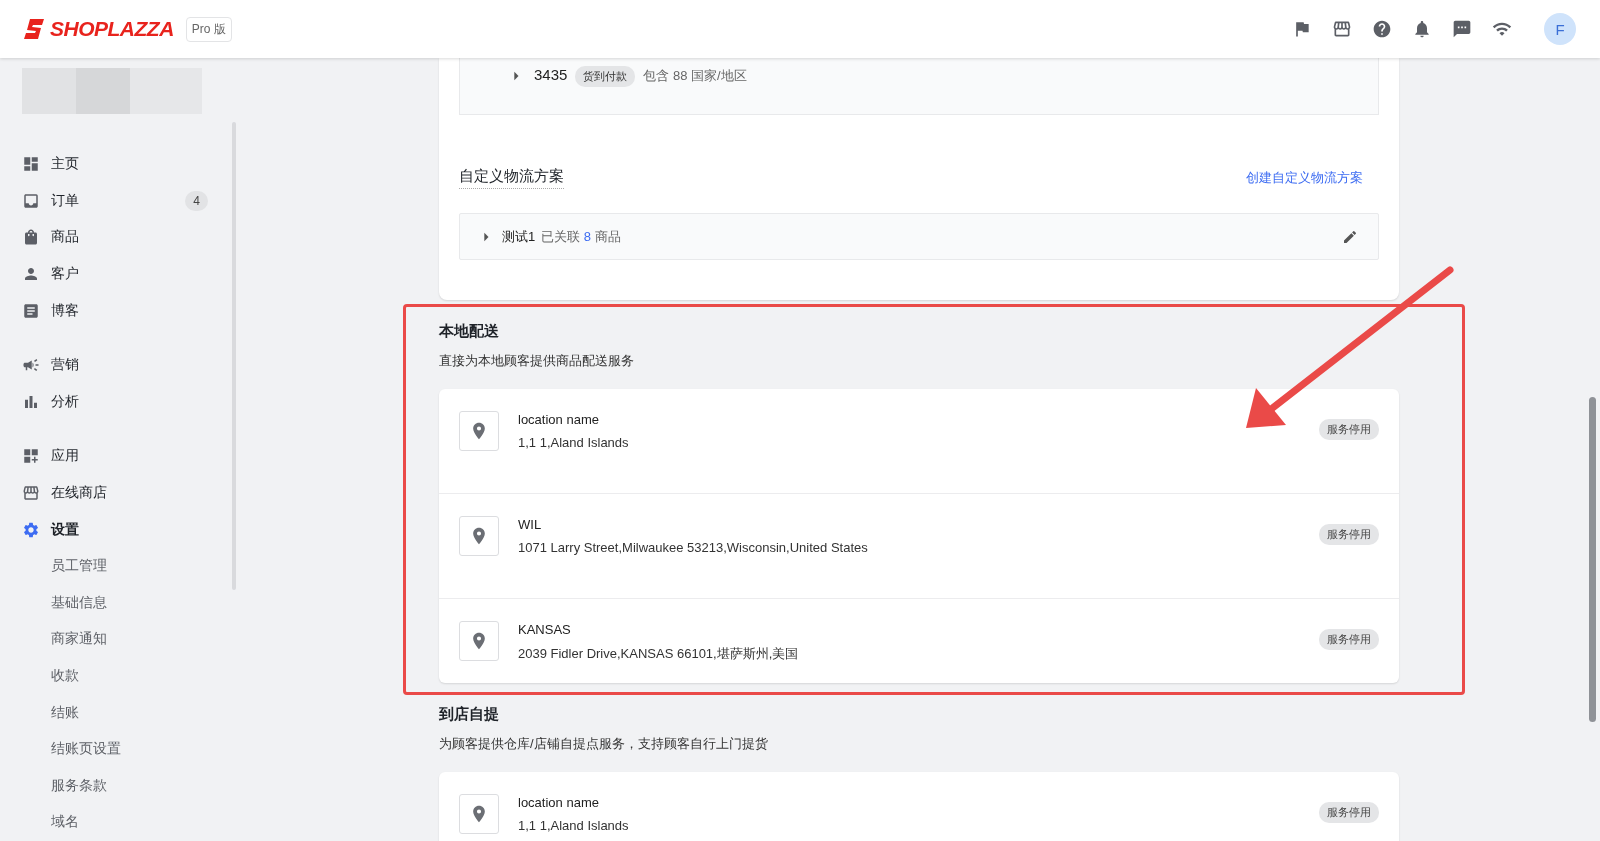 This screenshot has height=841, width=1600. Describe the element at coordinates (604, 744) in the screenshot. I see `section-description: 为顾客提供仓库/店铺自提点服务，支持顾客自行上门提货` at that location.